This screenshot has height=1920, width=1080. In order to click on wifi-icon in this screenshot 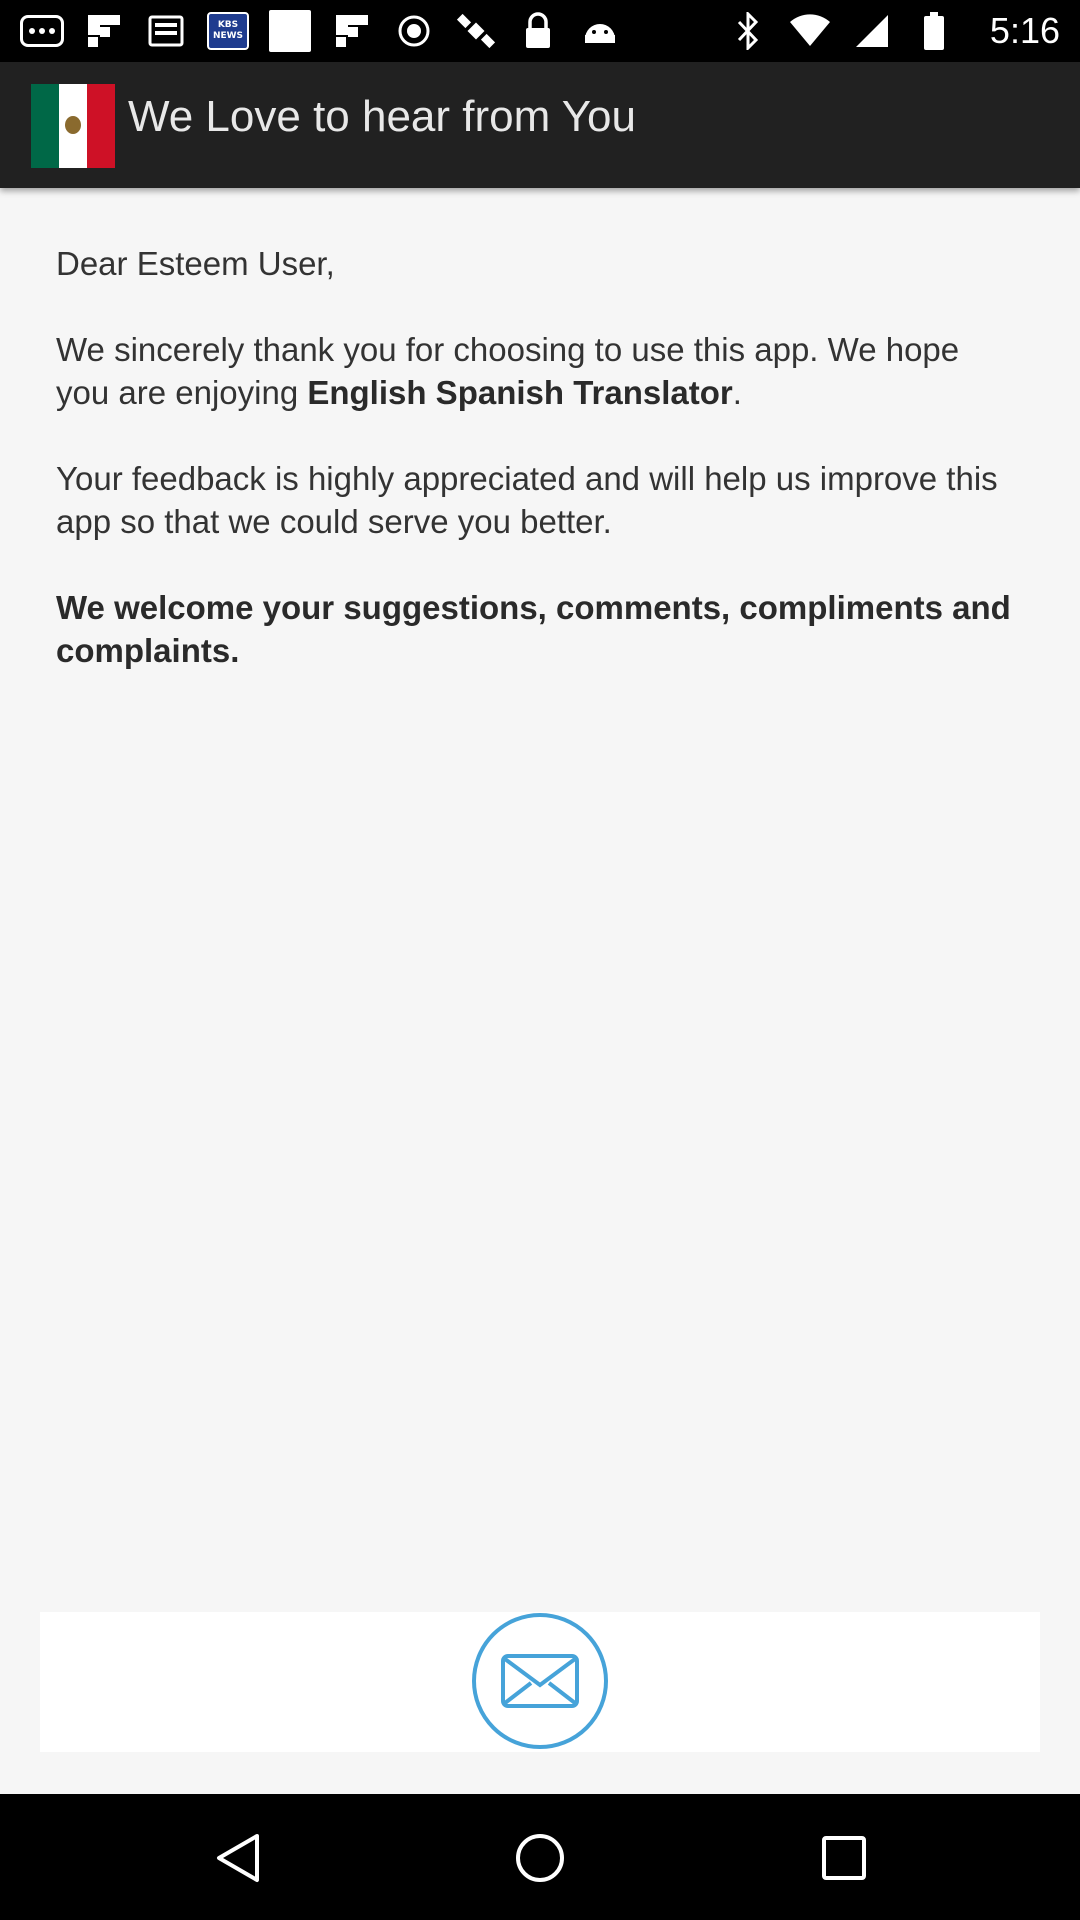, I will do `click(810, 31)`.